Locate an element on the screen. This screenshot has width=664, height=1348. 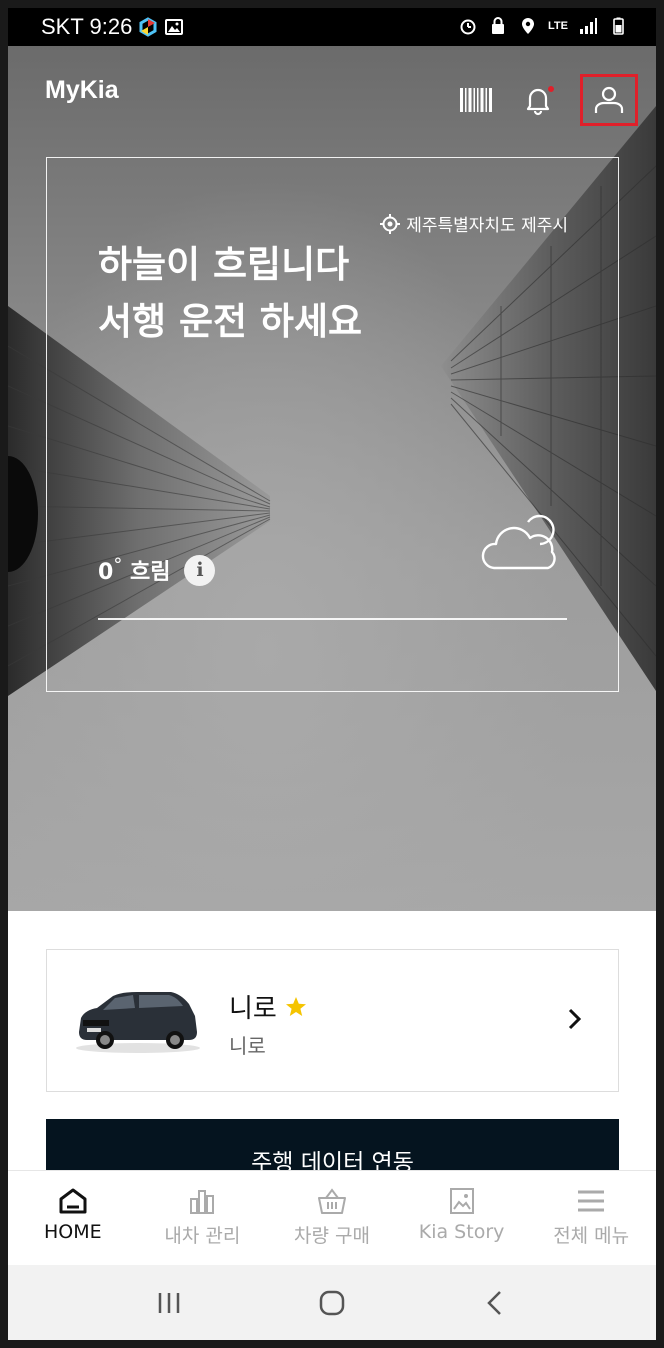
basket-icon is located at coordinates (331, 1201).